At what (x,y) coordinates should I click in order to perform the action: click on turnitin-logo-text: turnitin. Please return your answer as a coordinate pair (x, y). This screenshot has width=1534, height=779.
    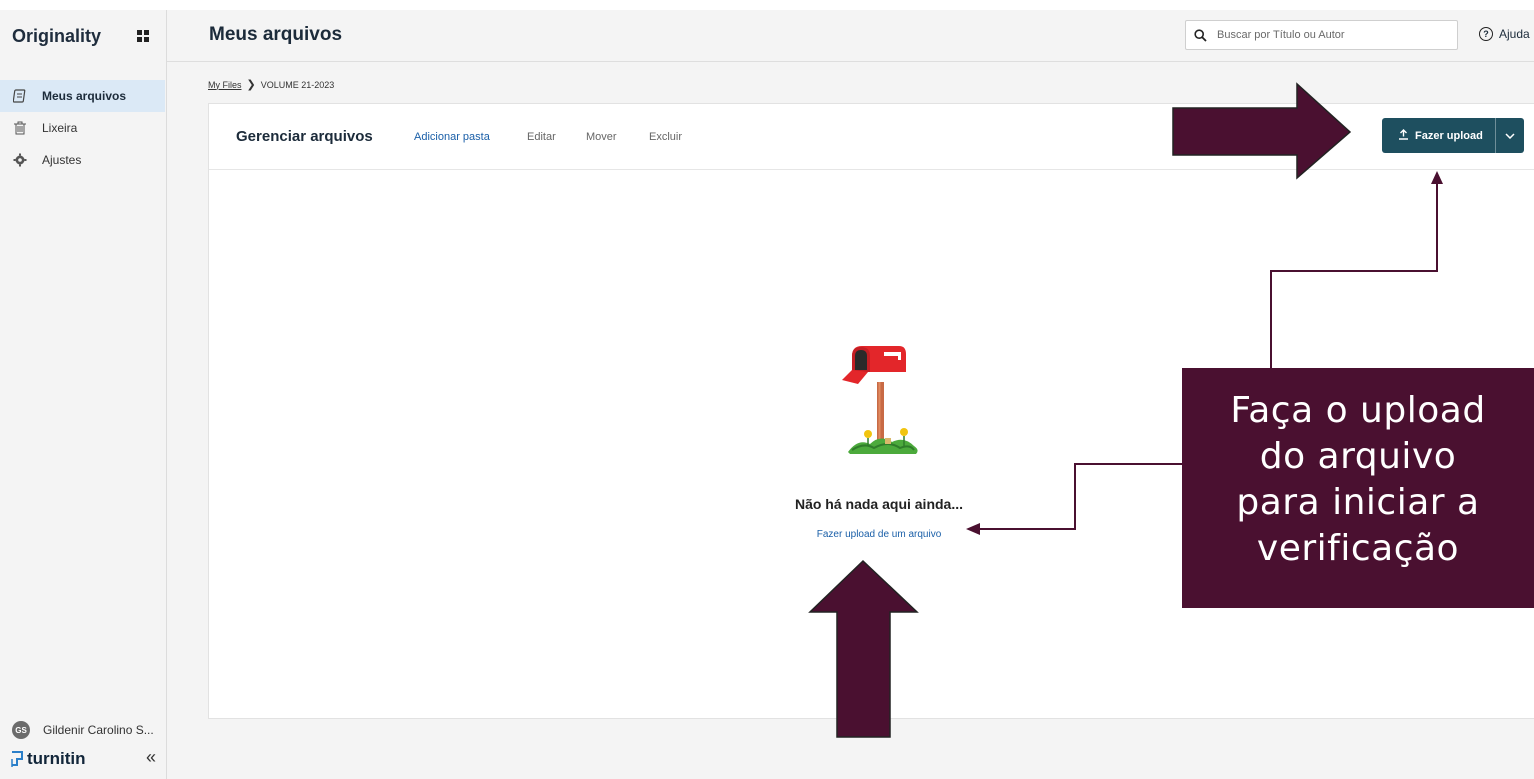
    Looking at the image, I should click on (56, 758).